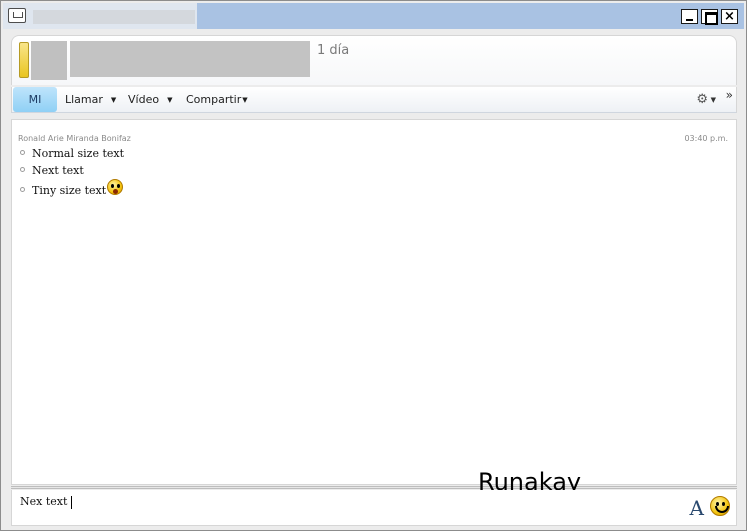  What do you see at coordinates (697, 508) in the screenshot?
I see `font-icon: A` at bounding box center [697, 508].